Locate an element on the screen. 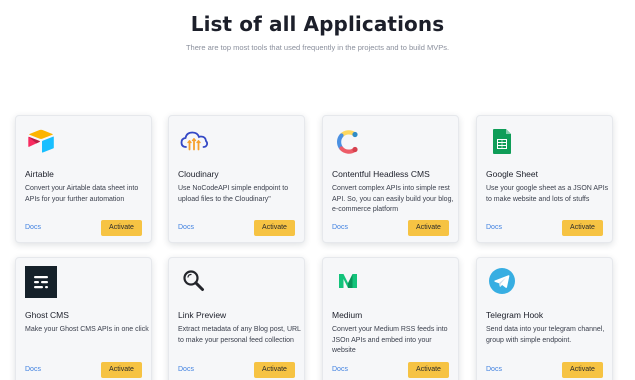  app-title: Medium is located at coordinates (347, 315).